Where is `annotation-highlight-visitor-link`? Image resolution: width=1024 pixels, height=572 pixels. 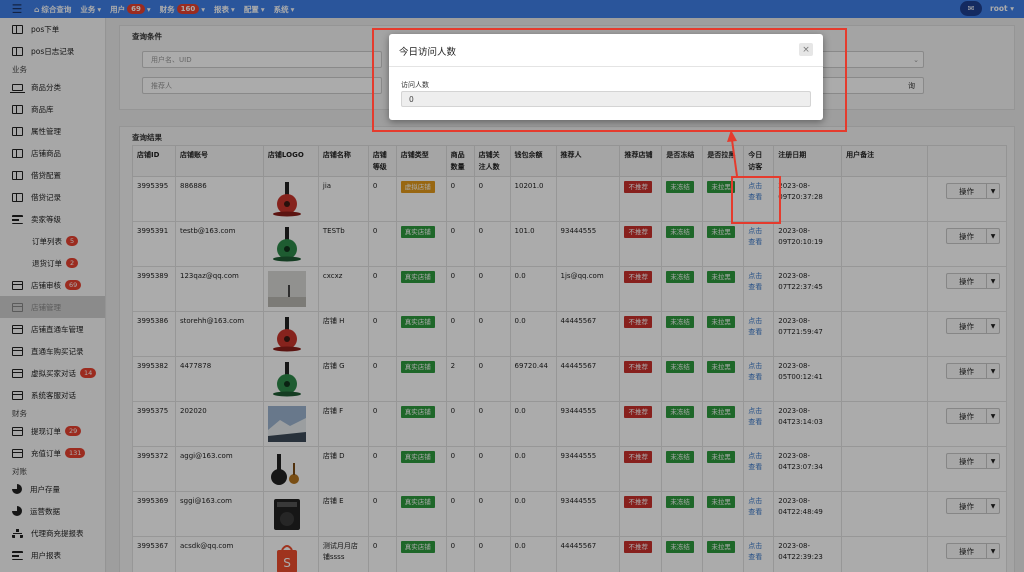 annotation-highlight-visitor-link is located at coordinates (756, 200).